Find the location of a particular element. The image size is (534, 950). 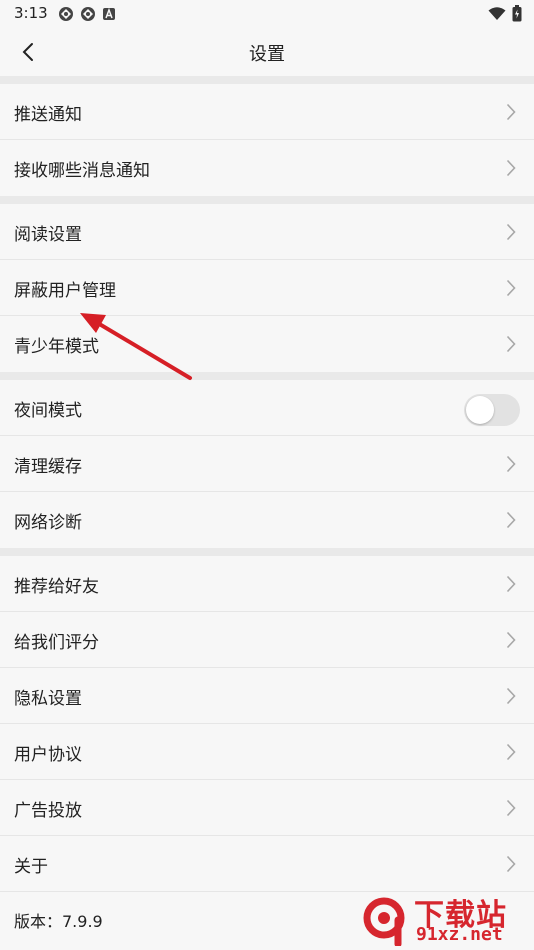

night-mode-toggle is located at coordinates (492, 410).